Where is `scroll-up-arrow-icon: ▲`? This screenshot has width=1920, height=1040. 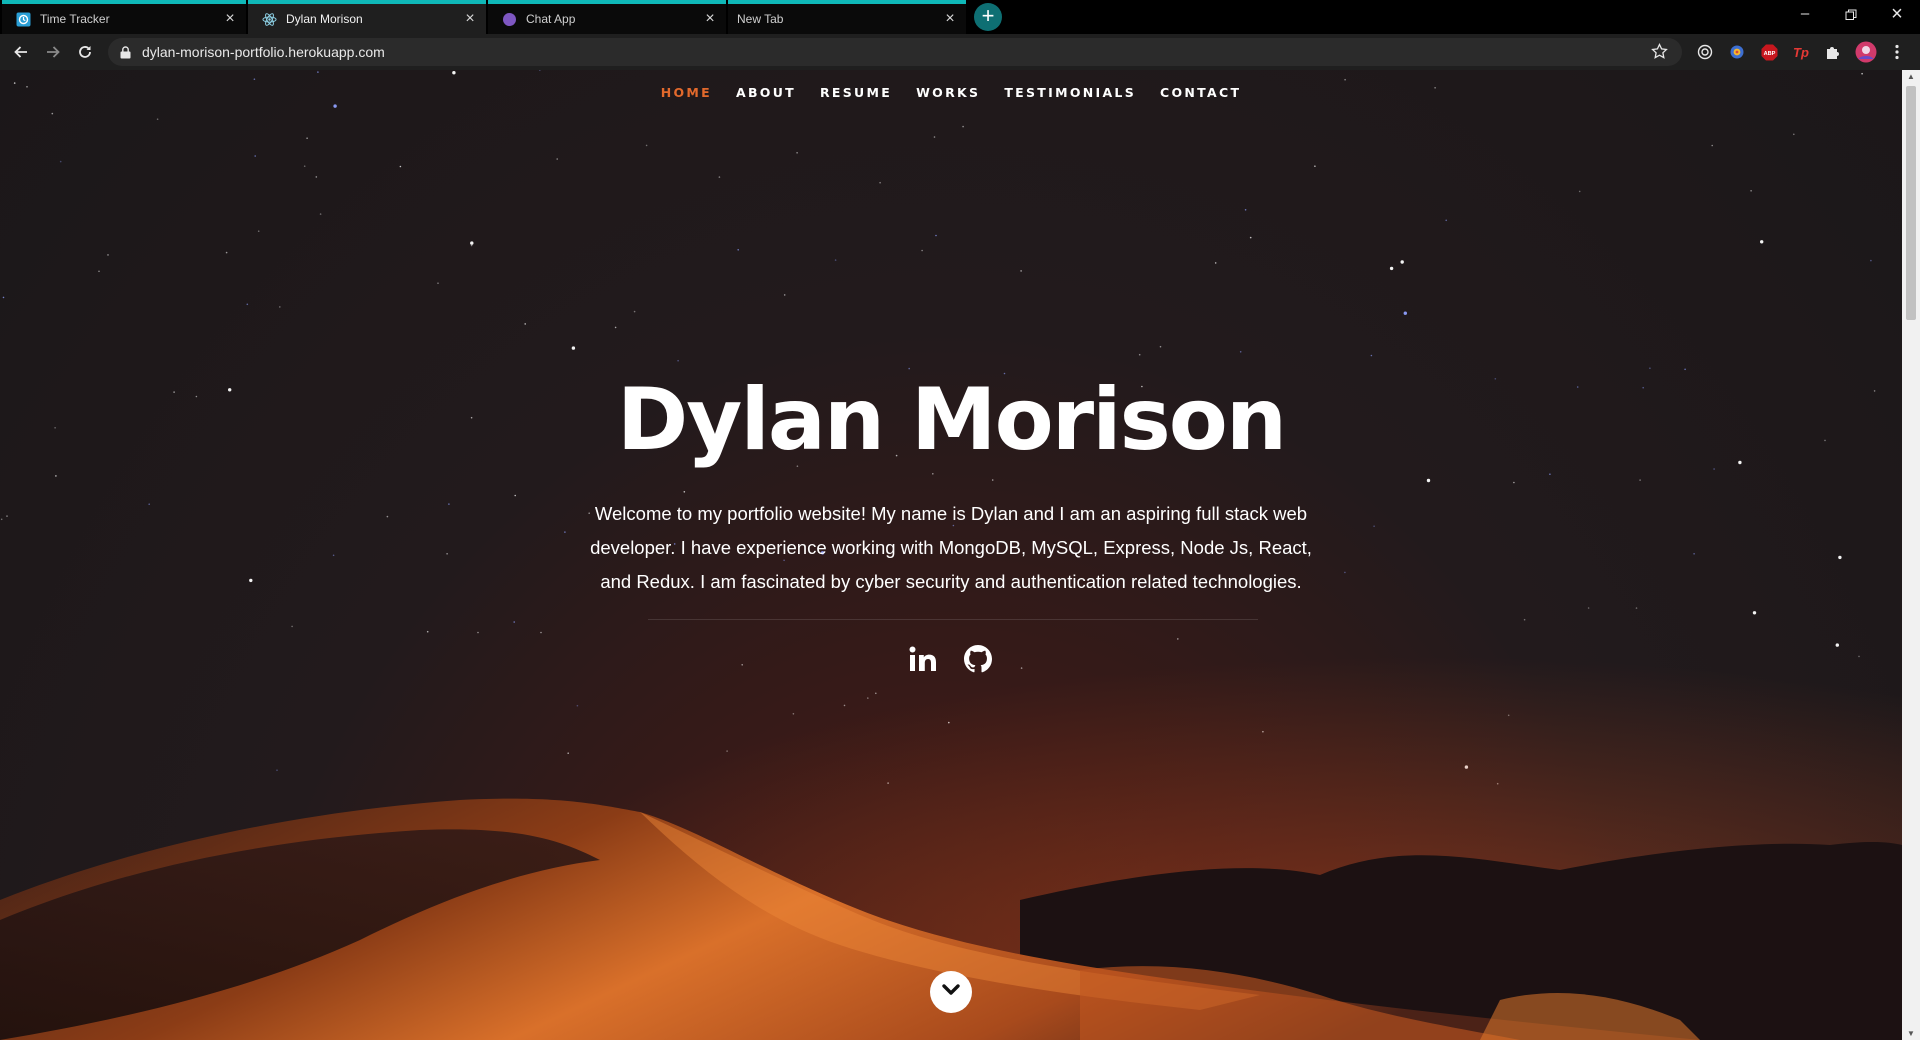
scroll-up-arrow-icon: ▲ is located at coordinates (1911, 76).